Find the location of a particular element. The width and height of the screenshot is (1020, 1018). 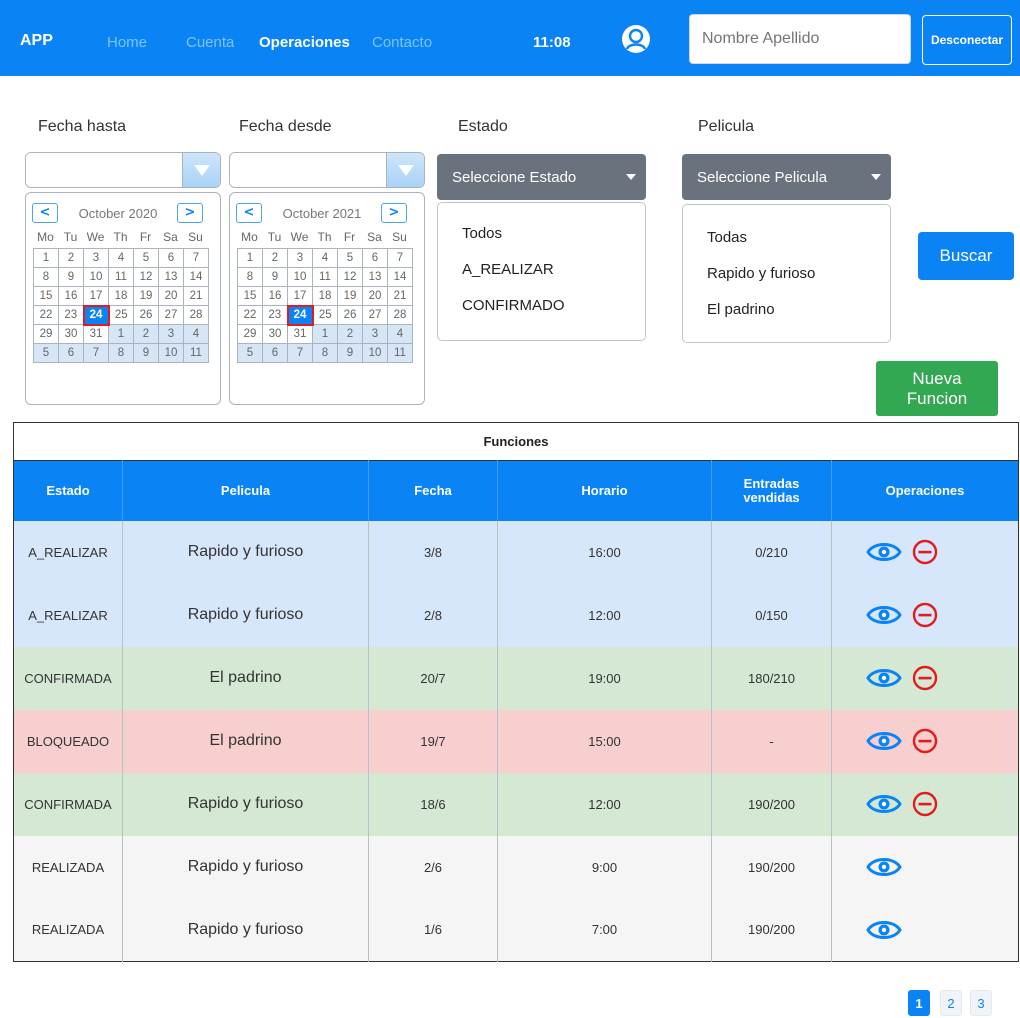

col-header-estado: Estado is located at coordinates (68, 490).